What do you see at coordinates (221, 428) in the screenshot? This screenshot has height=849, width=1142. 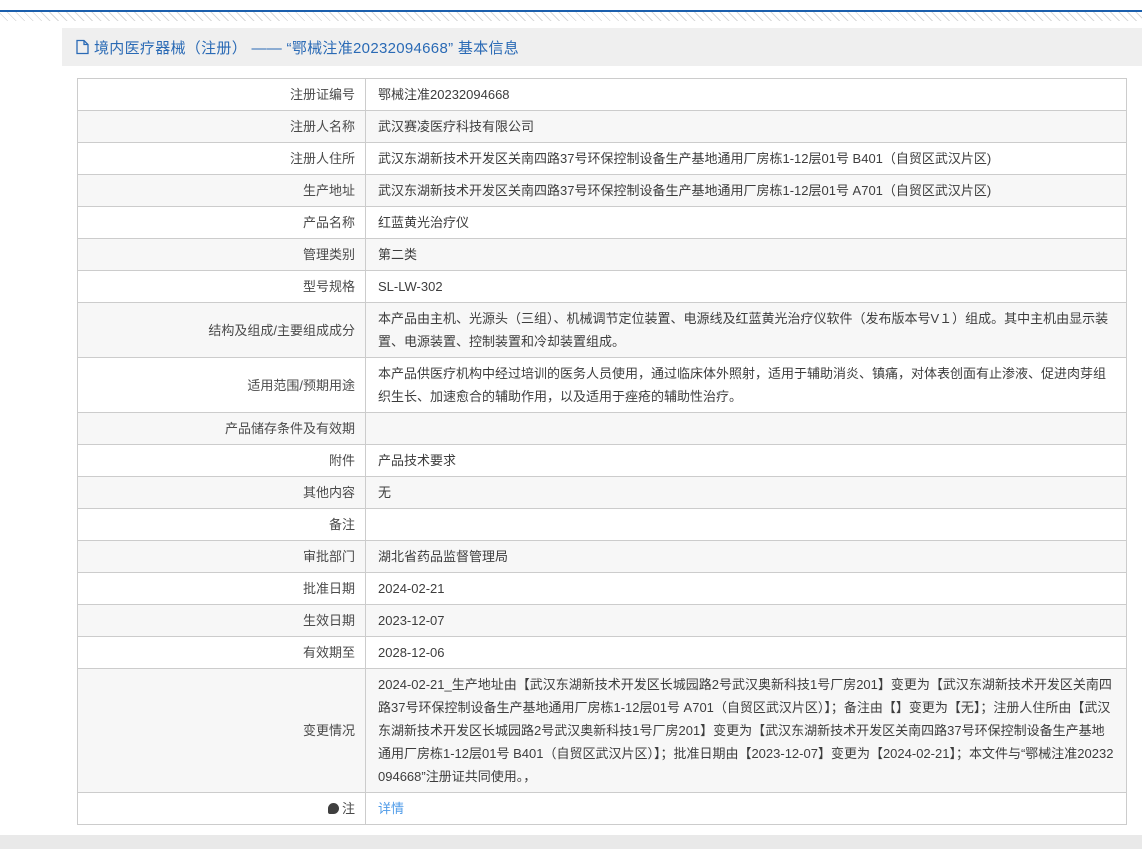 I see `row-label: 产品储存条件及有效期` at bounding box center [221, 428].